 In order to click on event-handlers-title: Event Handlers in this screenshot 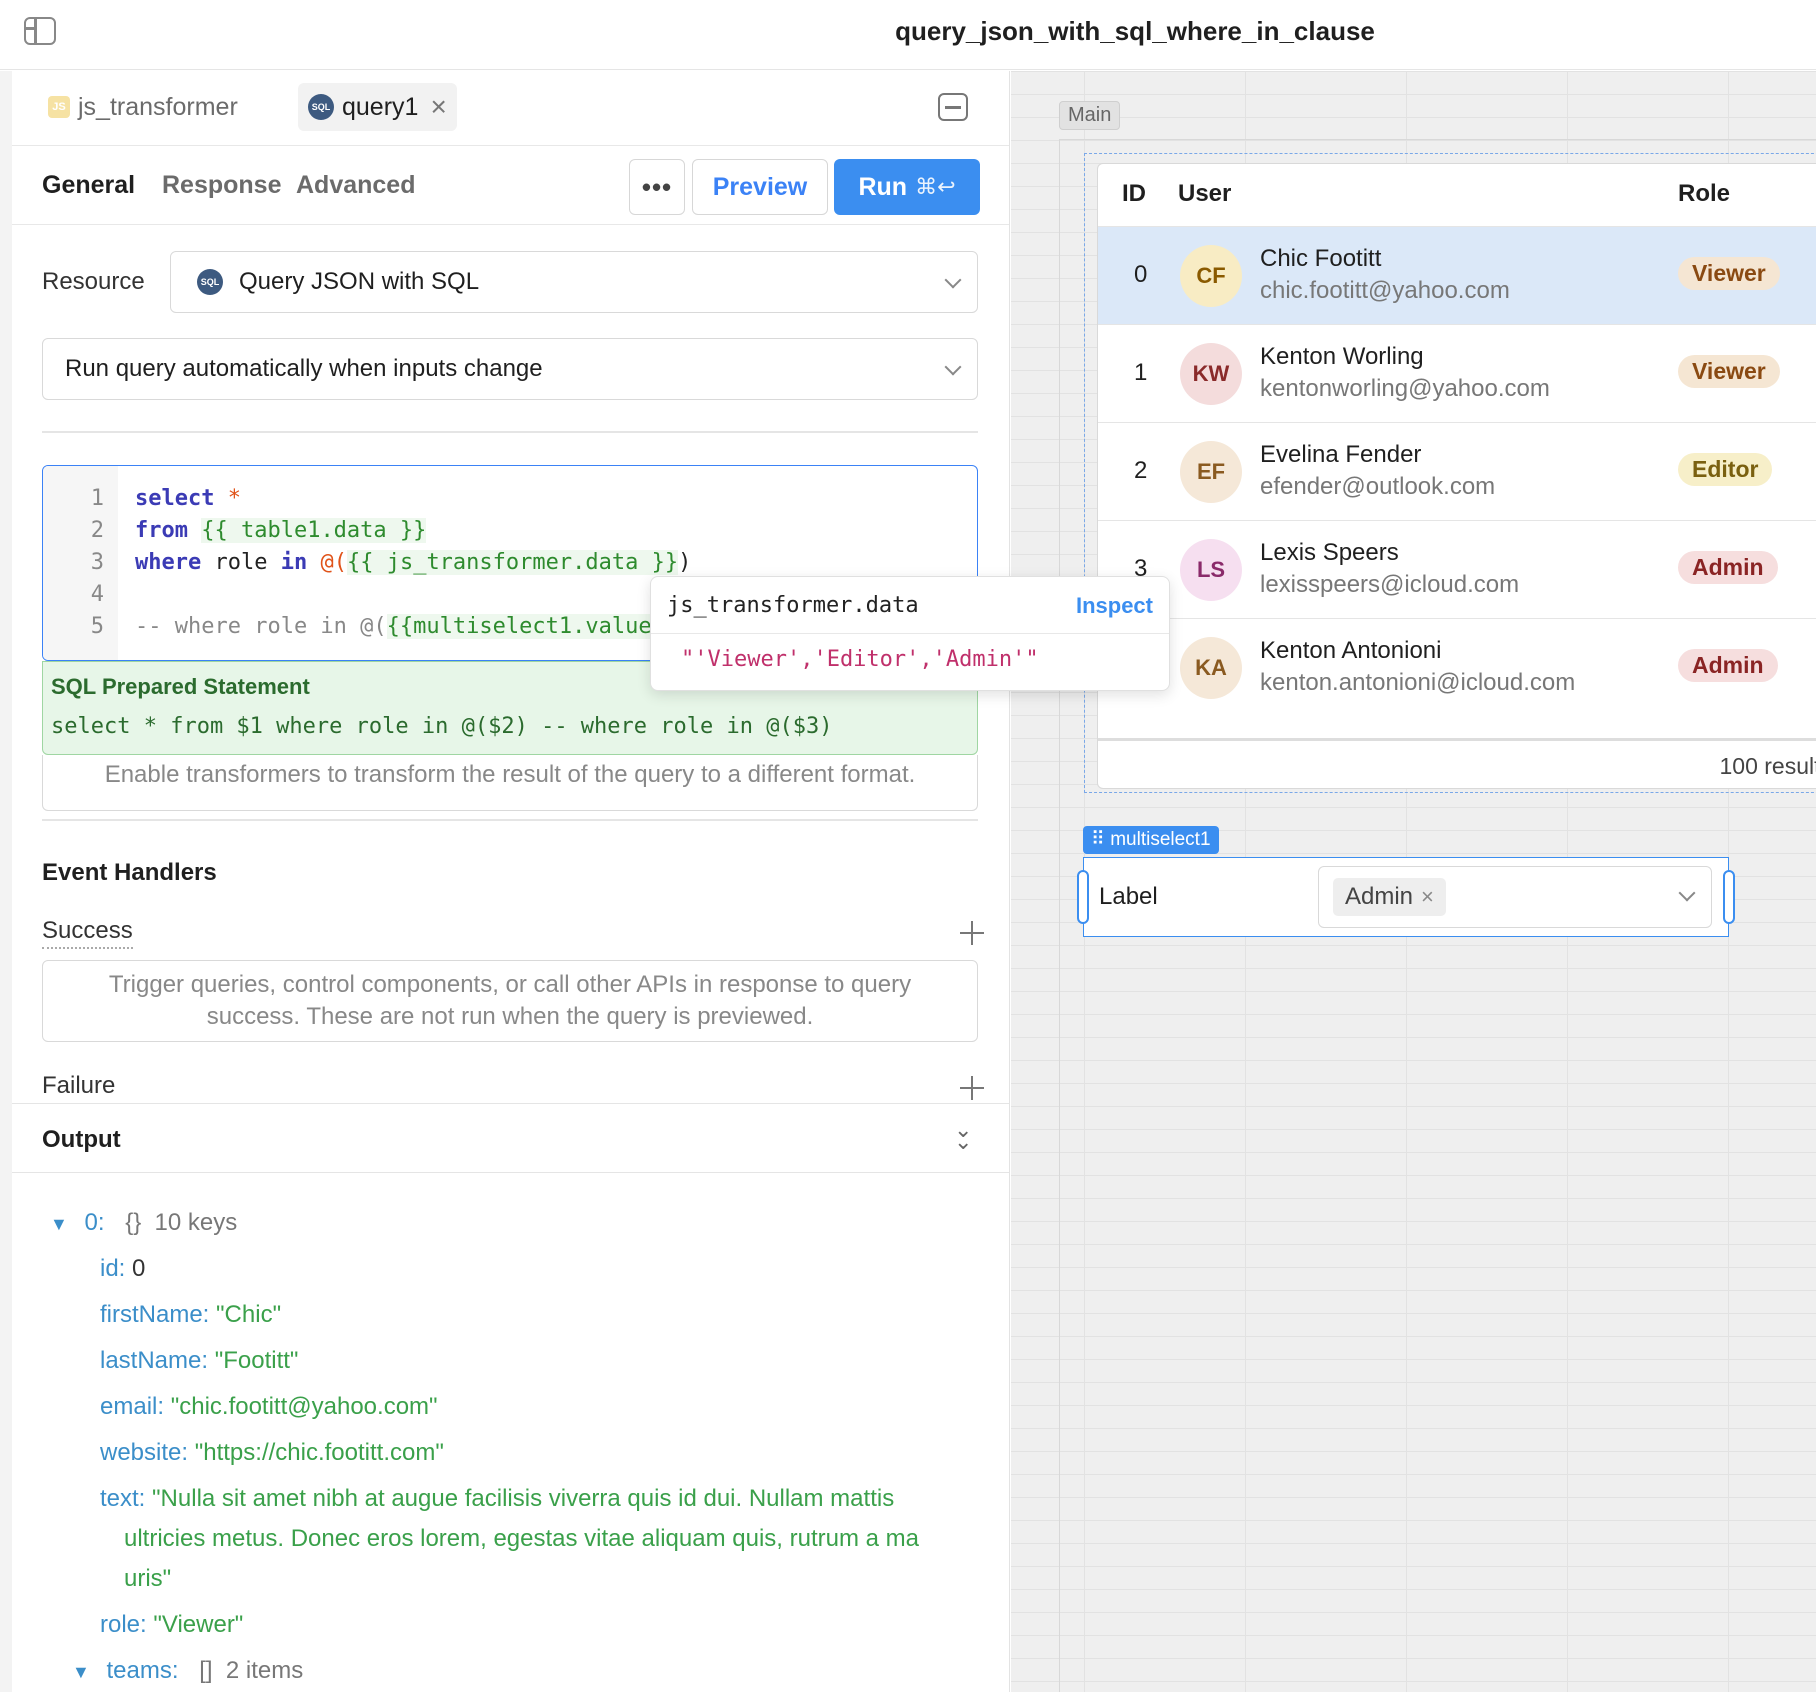, I will do `click(129, 872)`.